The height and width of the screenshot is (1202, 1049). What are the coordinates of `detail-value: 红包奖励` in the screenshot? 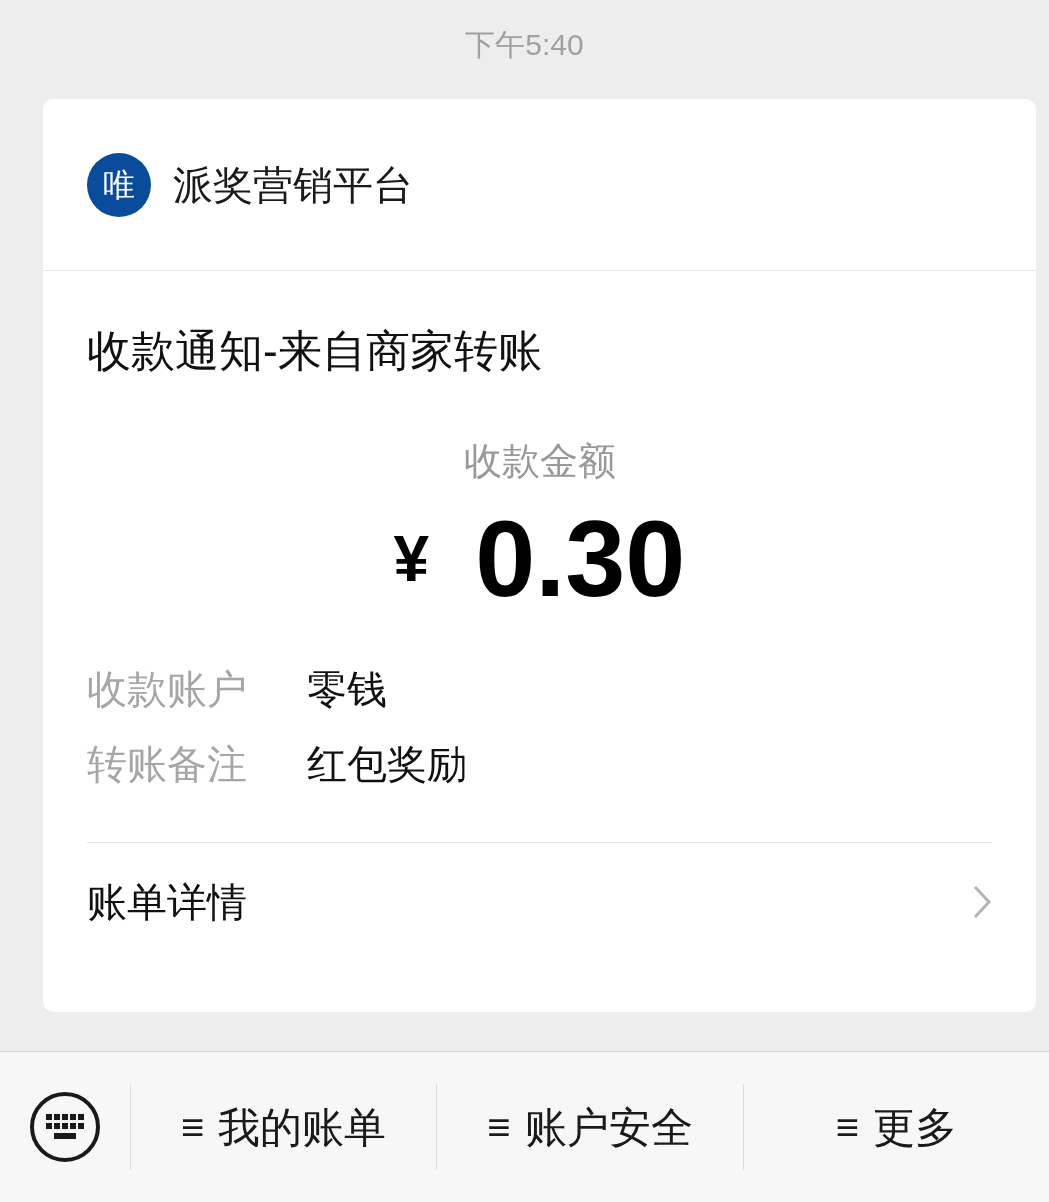 It's located at (387, 764).